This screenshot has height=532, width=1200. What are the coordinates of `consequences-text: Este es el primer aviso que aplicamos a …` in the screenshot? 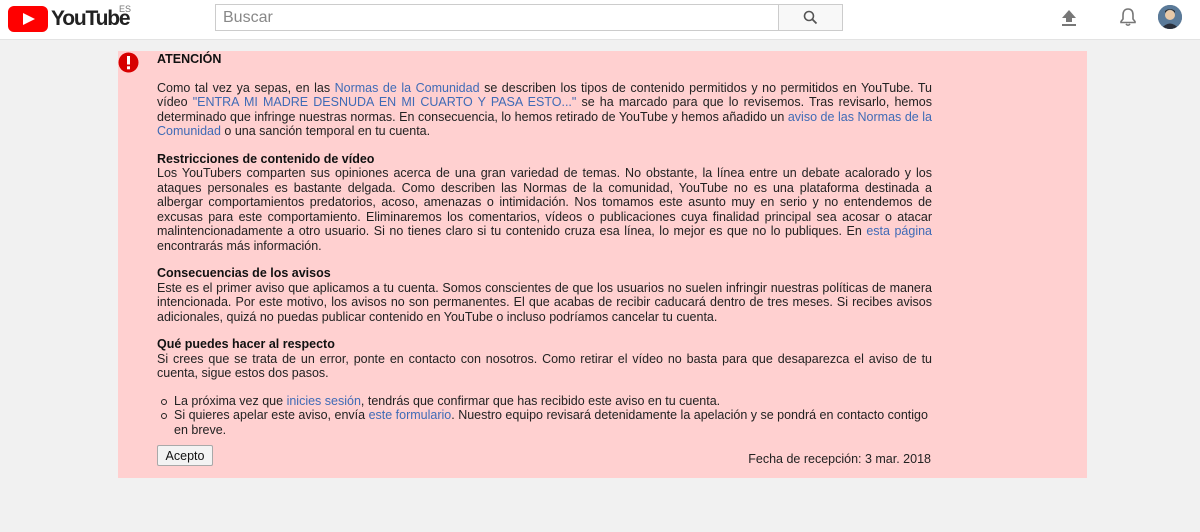 It's located at (544, 302).